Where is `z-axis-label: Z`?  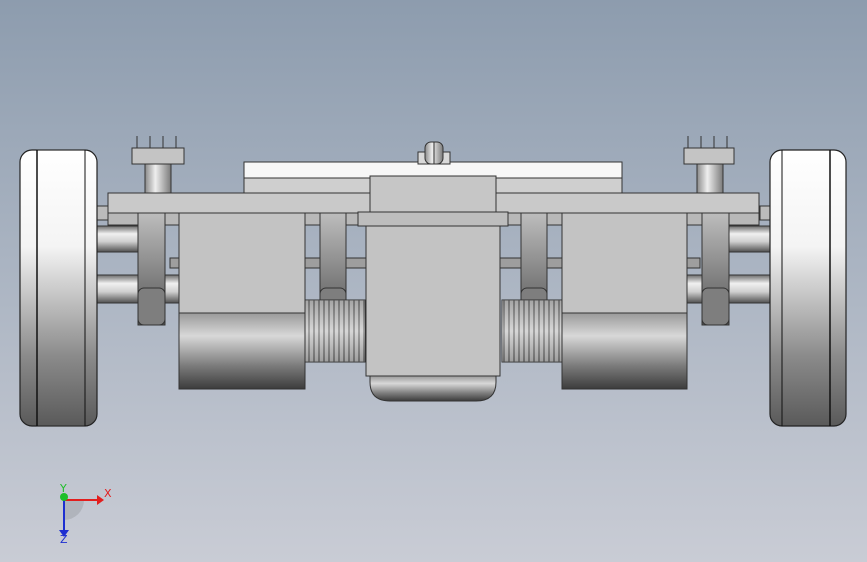 z-axis-label: Z is located at coordinates (64, 539).